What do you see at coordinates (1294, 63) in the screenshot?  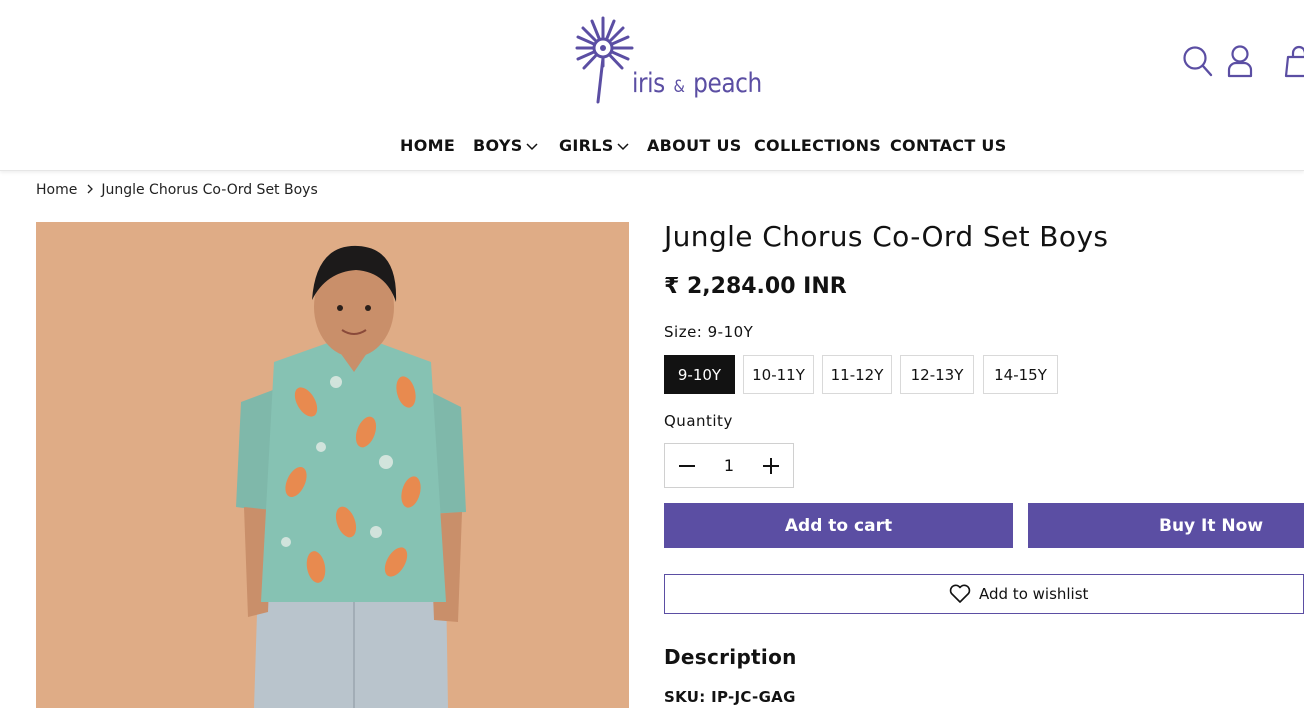 I see `cart-icon` at bounding box center [1294, 63].